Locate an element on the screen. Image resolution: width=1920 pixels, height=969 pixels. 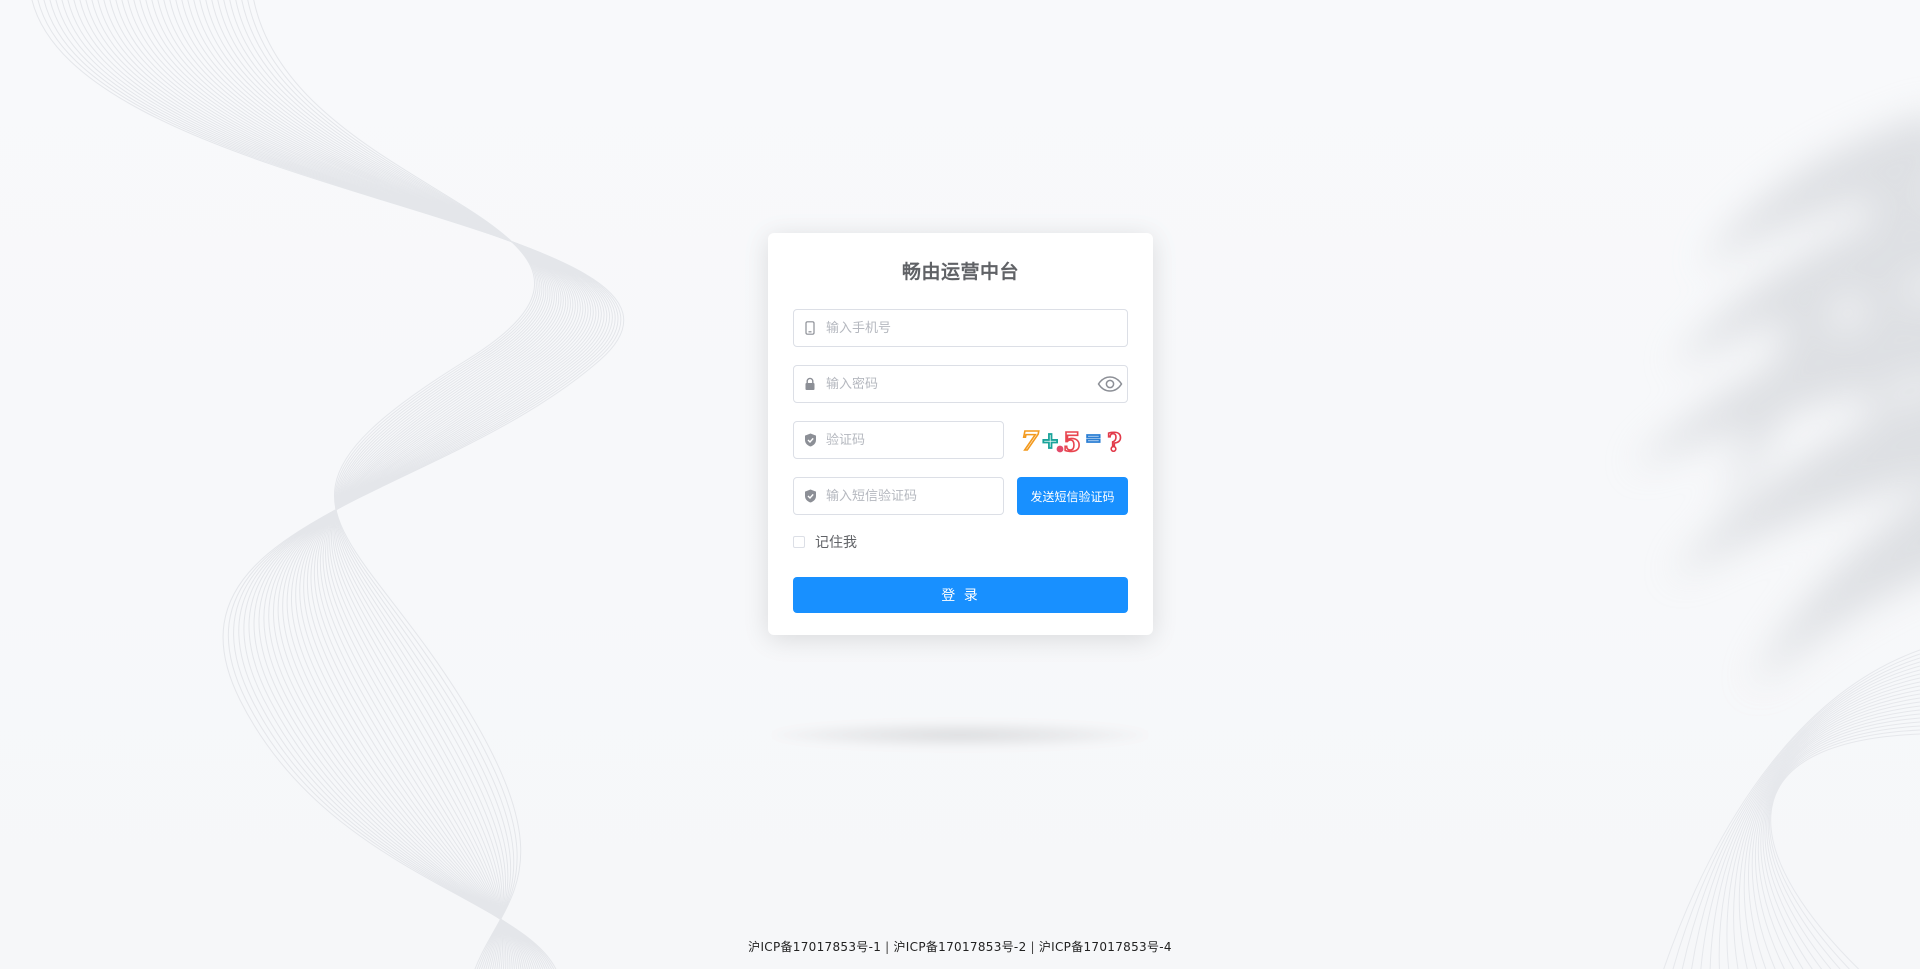
leaf-shadow-decoration is located at coordinates (1775, 403).